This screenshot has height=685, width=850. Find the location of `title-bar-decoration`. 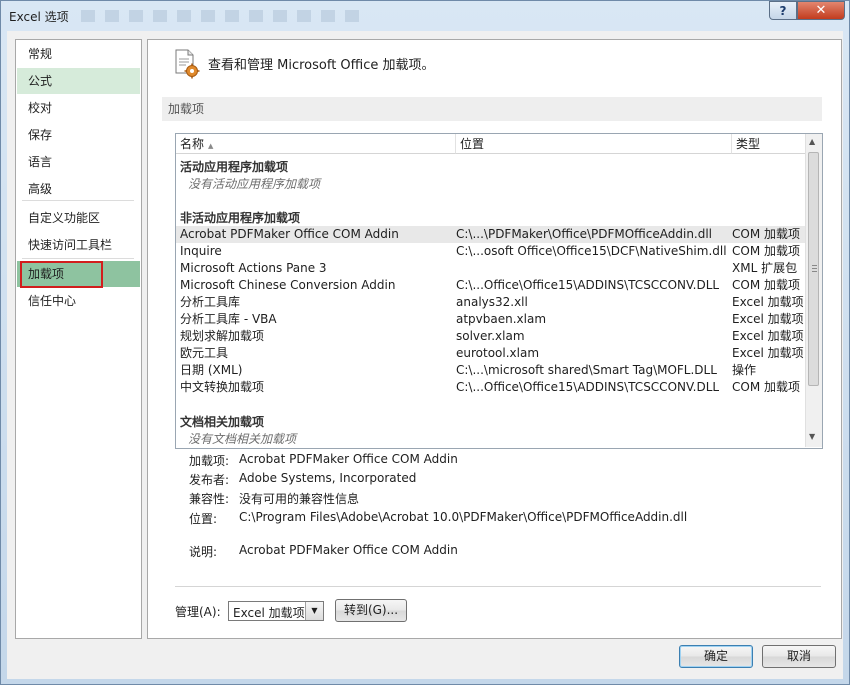

title-bar-decoration is located at coordinates (221, 16).